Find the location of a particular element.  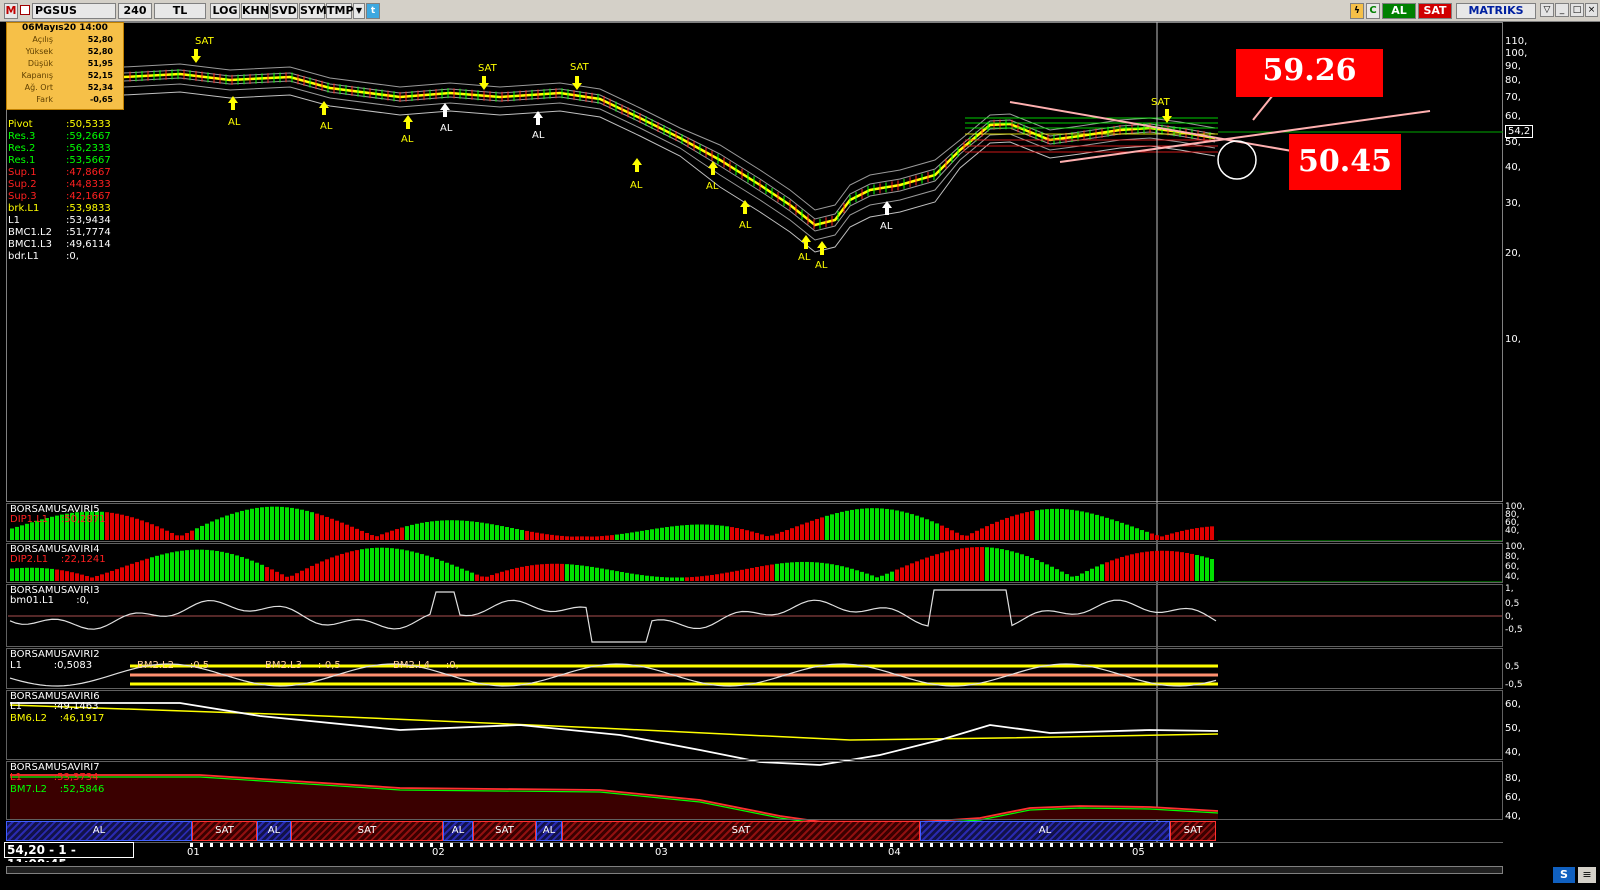

price-tick: 70, is located at coordinates (1513, 97).